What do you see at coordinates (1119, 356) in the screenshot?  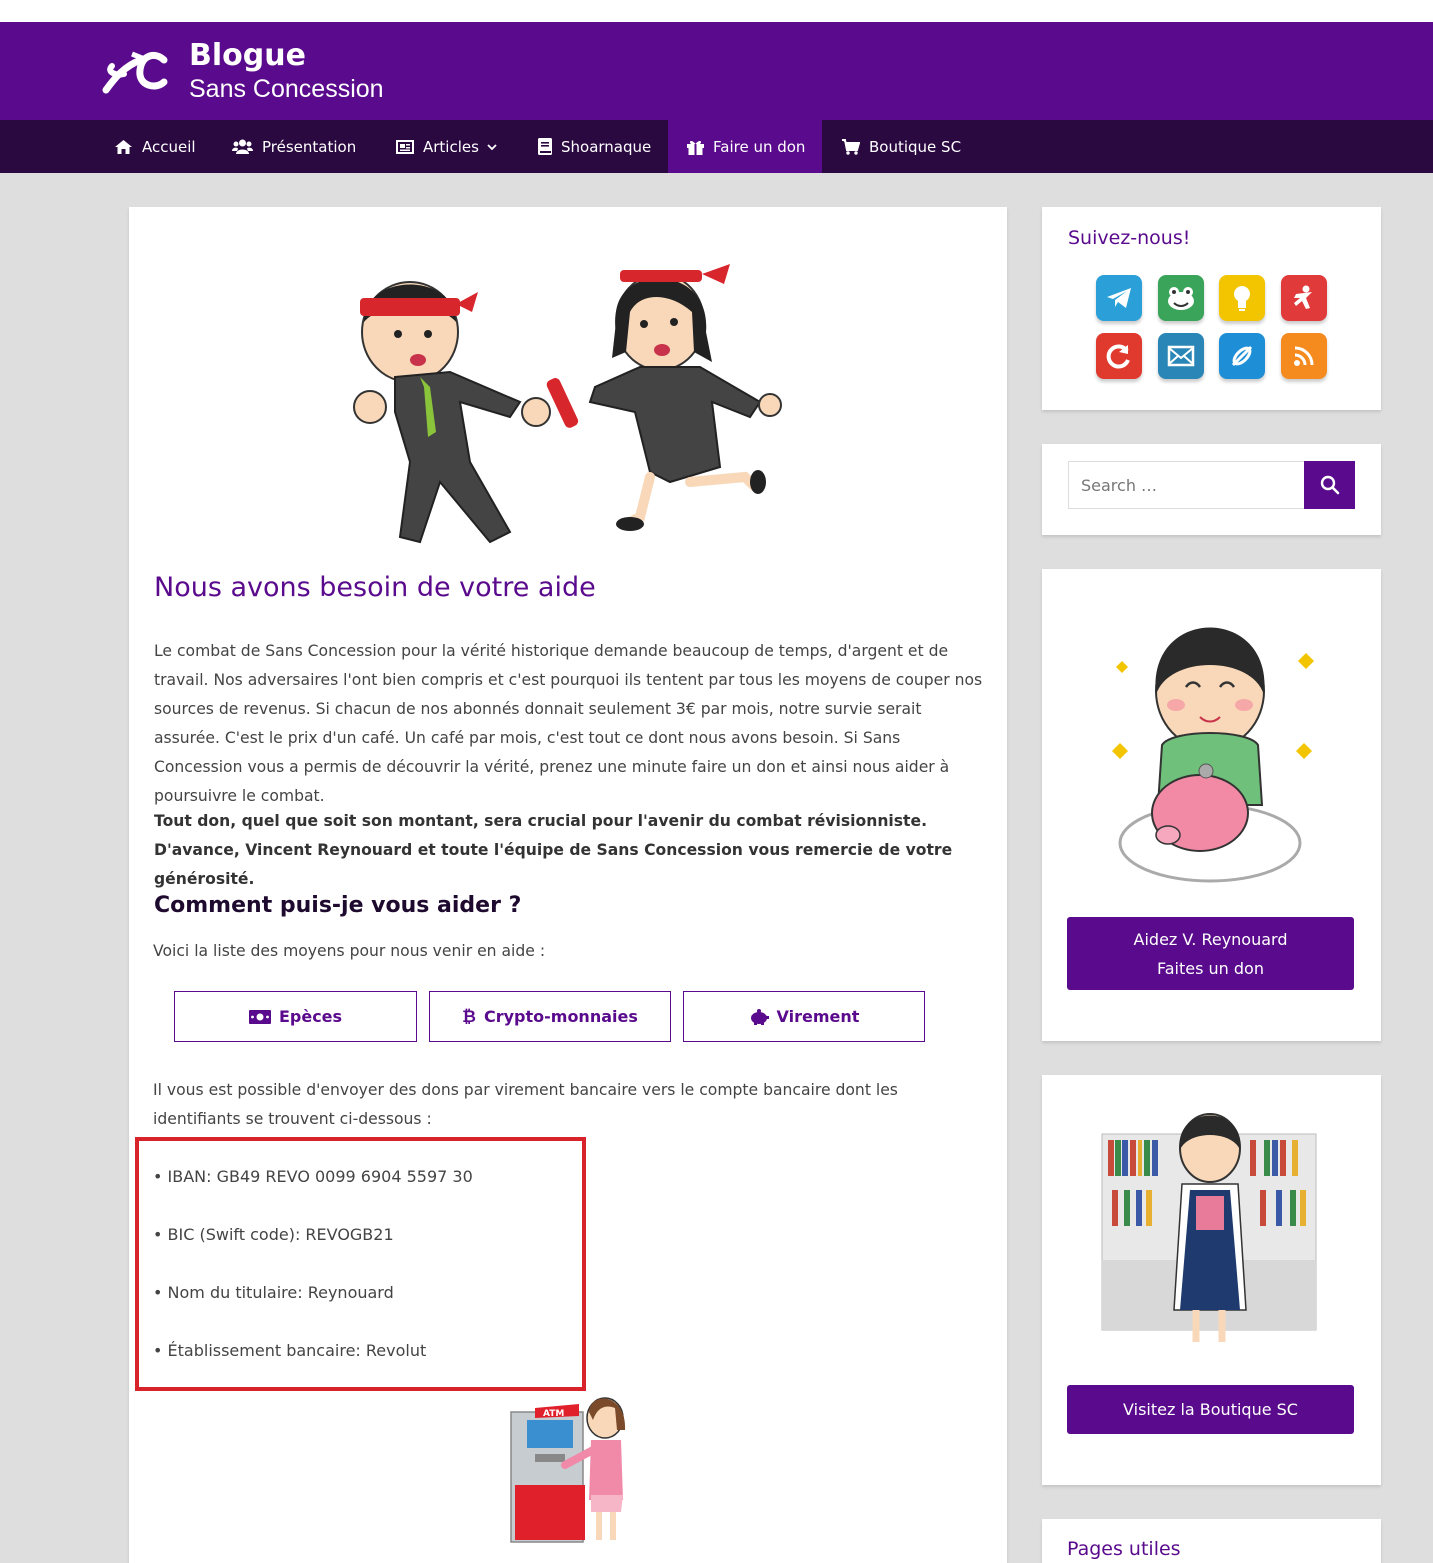 I see `refresh-icon` at bounding box center [1119, 356].